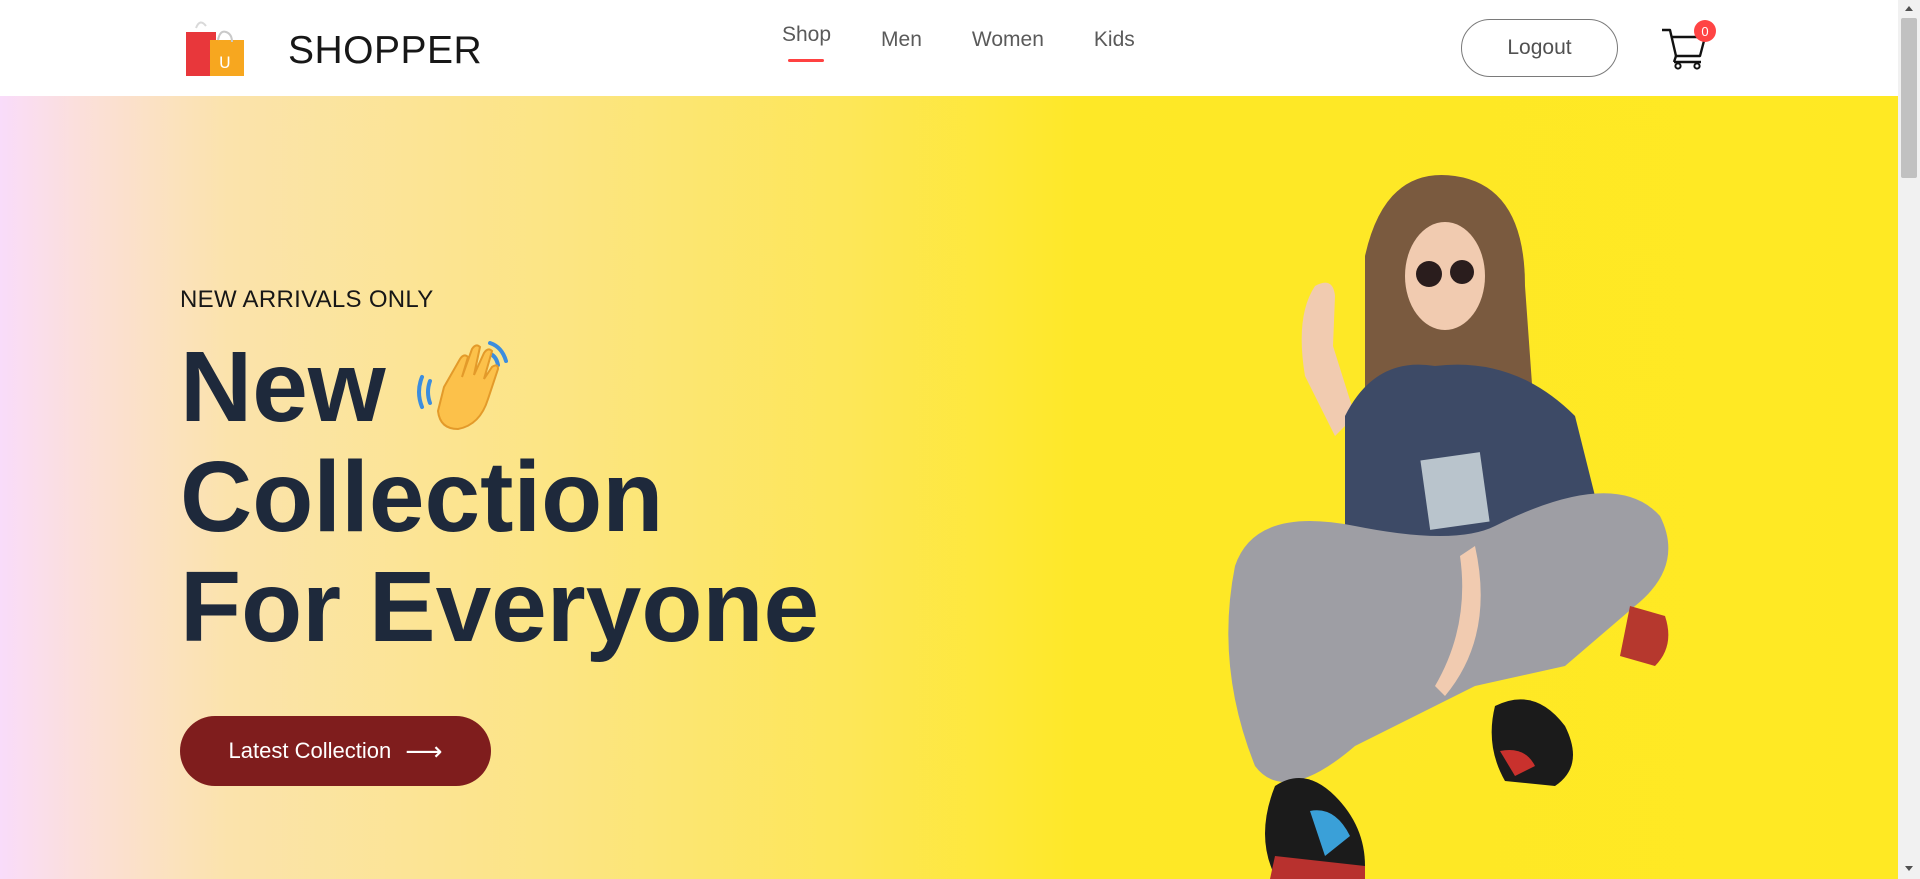 The height and width of the screenshot is (879, 1920). What do you see at coordinates (1705, 31) in the screenshot?
I see `cart-count-badge: 0` at bounding box center [1705, 31].